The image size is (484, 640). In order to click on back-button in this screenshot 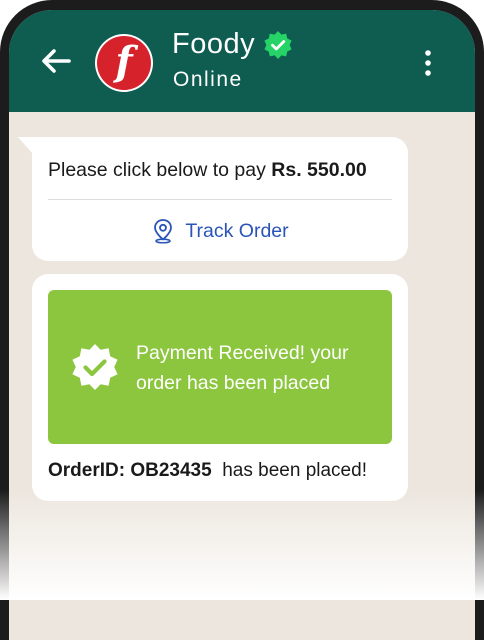, I will do `click(56, 61)`.